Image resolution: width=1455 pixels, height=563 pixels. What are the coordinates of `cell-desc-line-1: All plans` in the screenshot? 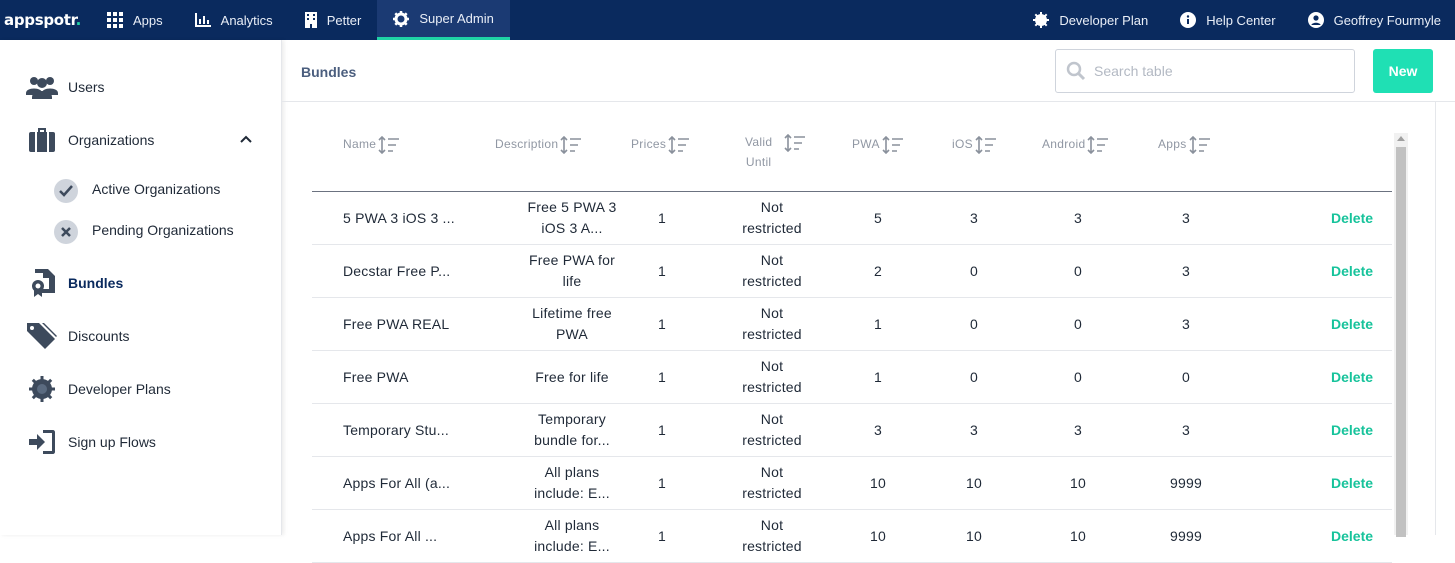 It's located at (572, 472).